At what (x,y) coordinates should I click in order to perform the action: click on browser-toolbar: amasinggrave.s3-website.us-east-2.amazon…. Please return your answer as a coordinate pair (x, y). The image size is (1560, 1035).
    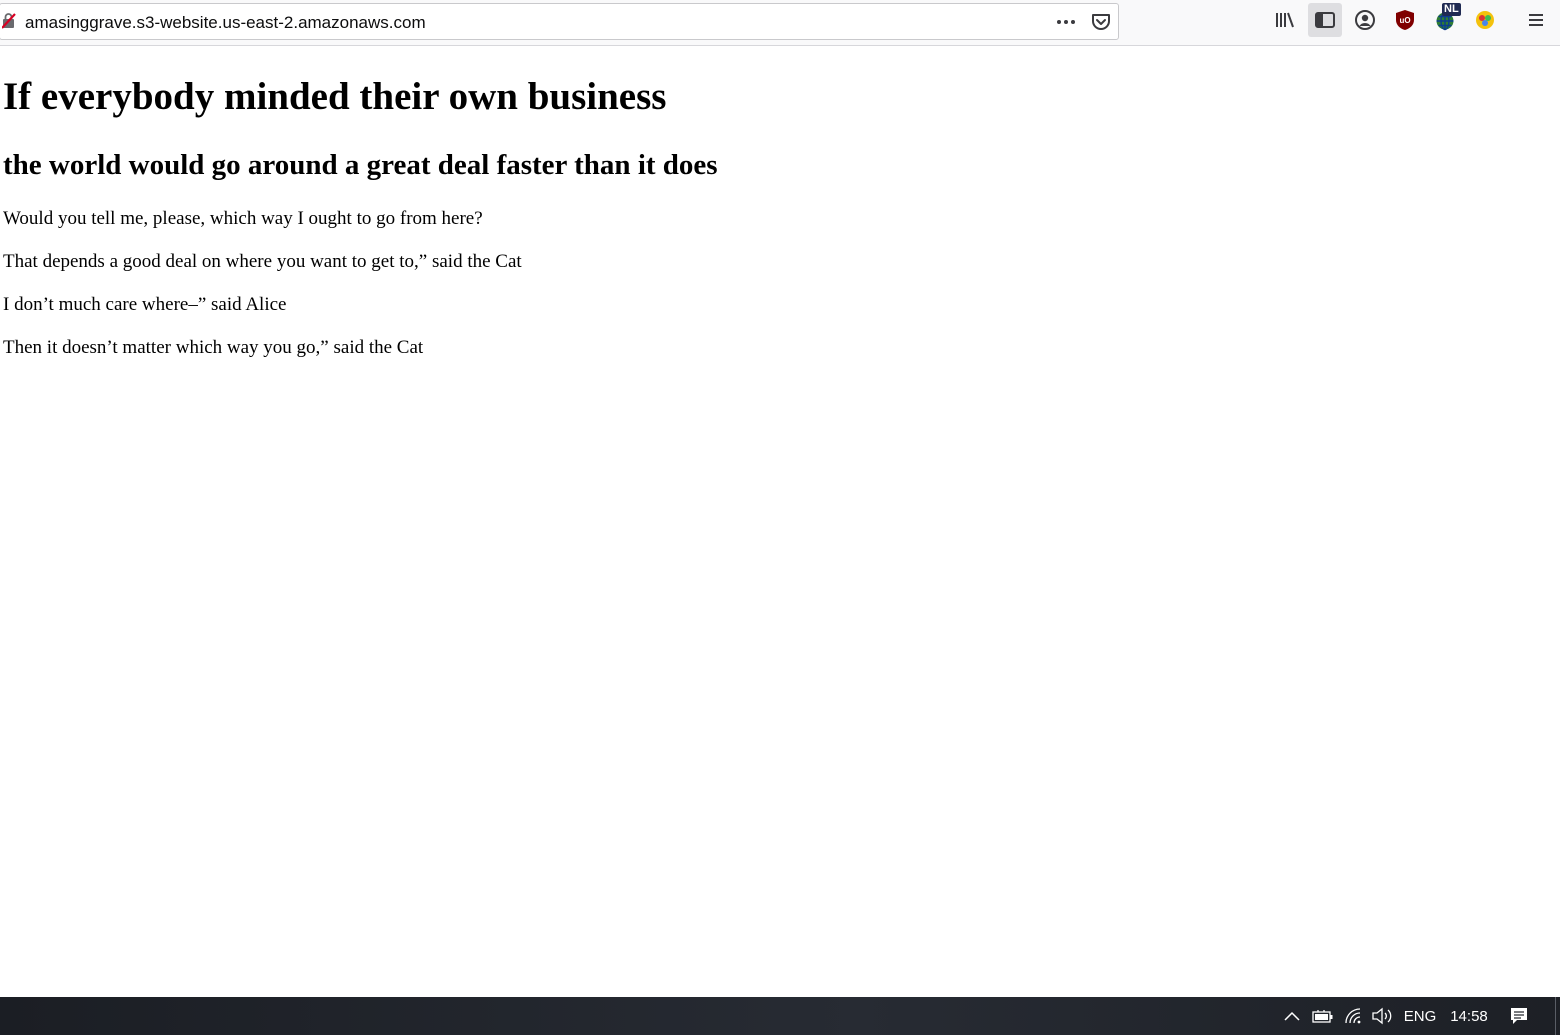
    Looking at the image, I should click on (780, 23).